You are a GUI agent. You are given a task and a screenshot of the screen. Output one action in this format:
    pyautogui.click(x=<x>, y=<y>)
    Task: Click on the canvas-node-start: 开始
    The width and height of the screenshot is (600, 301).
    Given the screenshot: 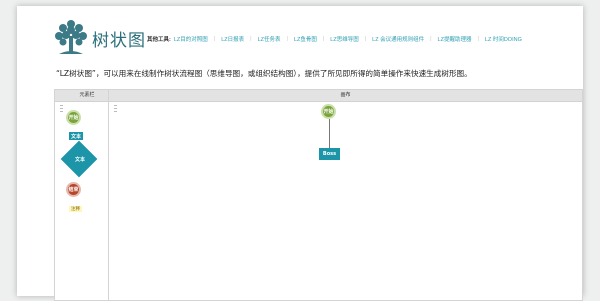 What is the action you would take?
    pyautogui.click(x=328, y=111)
    